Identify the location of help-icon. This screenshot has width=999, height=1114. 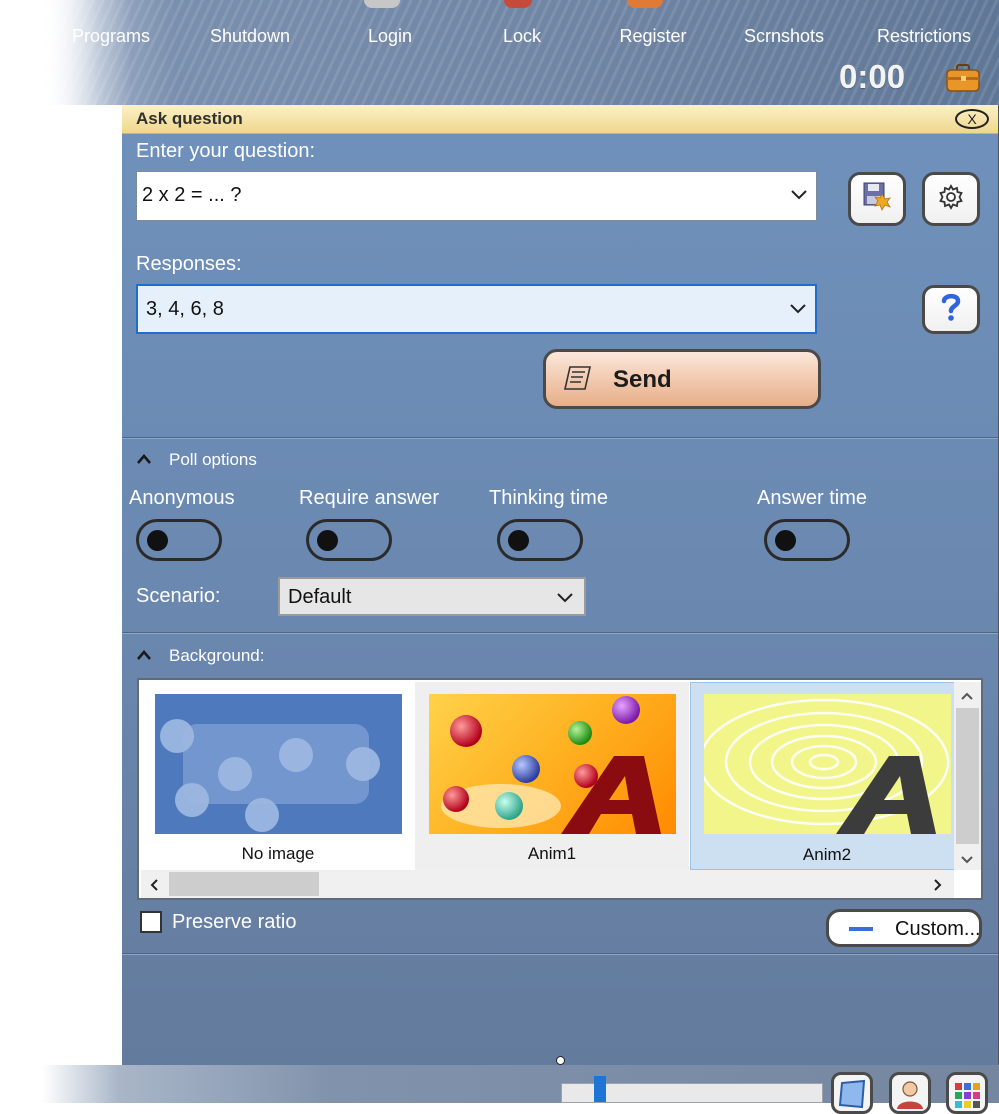
(951, 309).